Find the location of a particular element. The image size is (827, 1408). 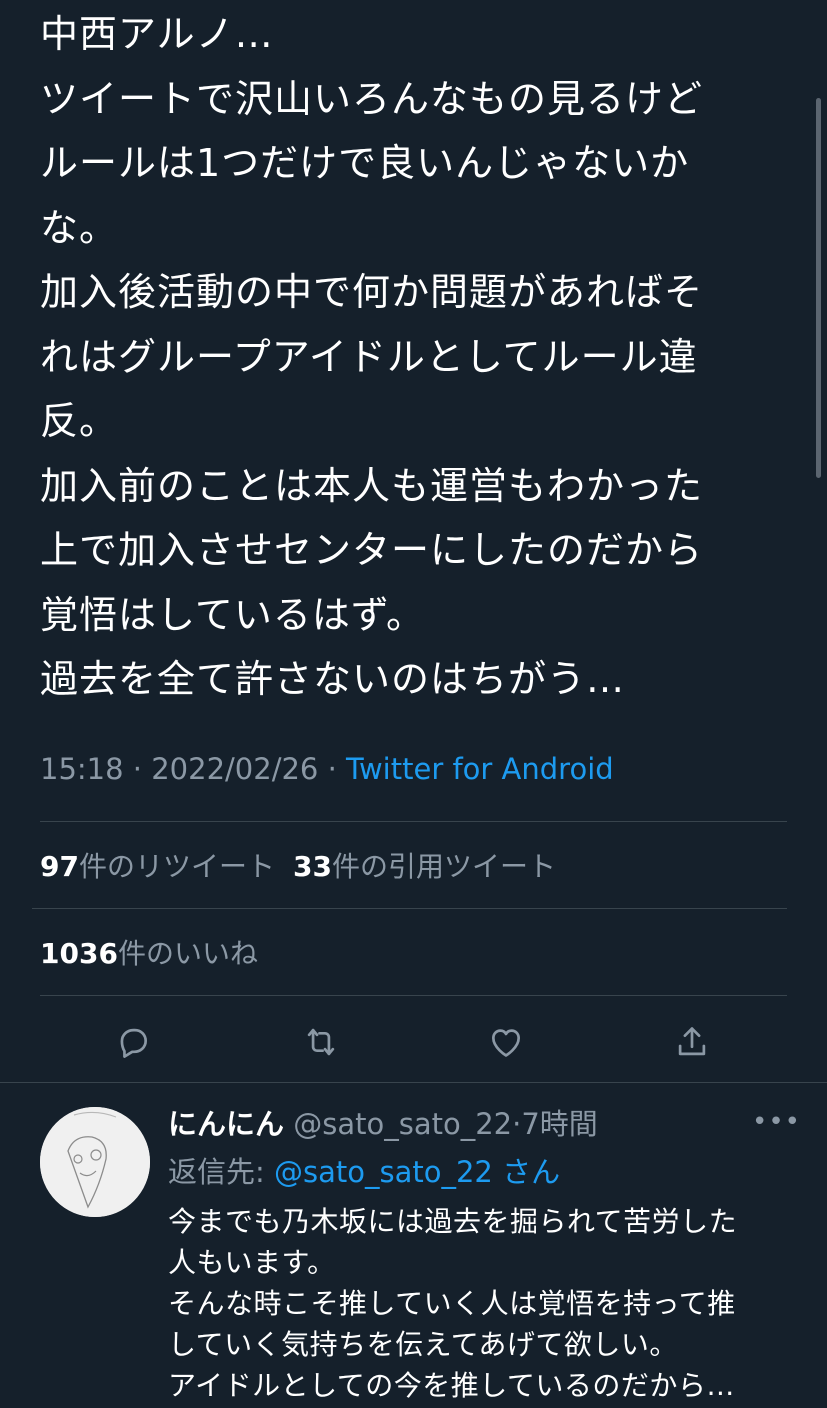

retweet-button is located at coordinates (321, 1042).